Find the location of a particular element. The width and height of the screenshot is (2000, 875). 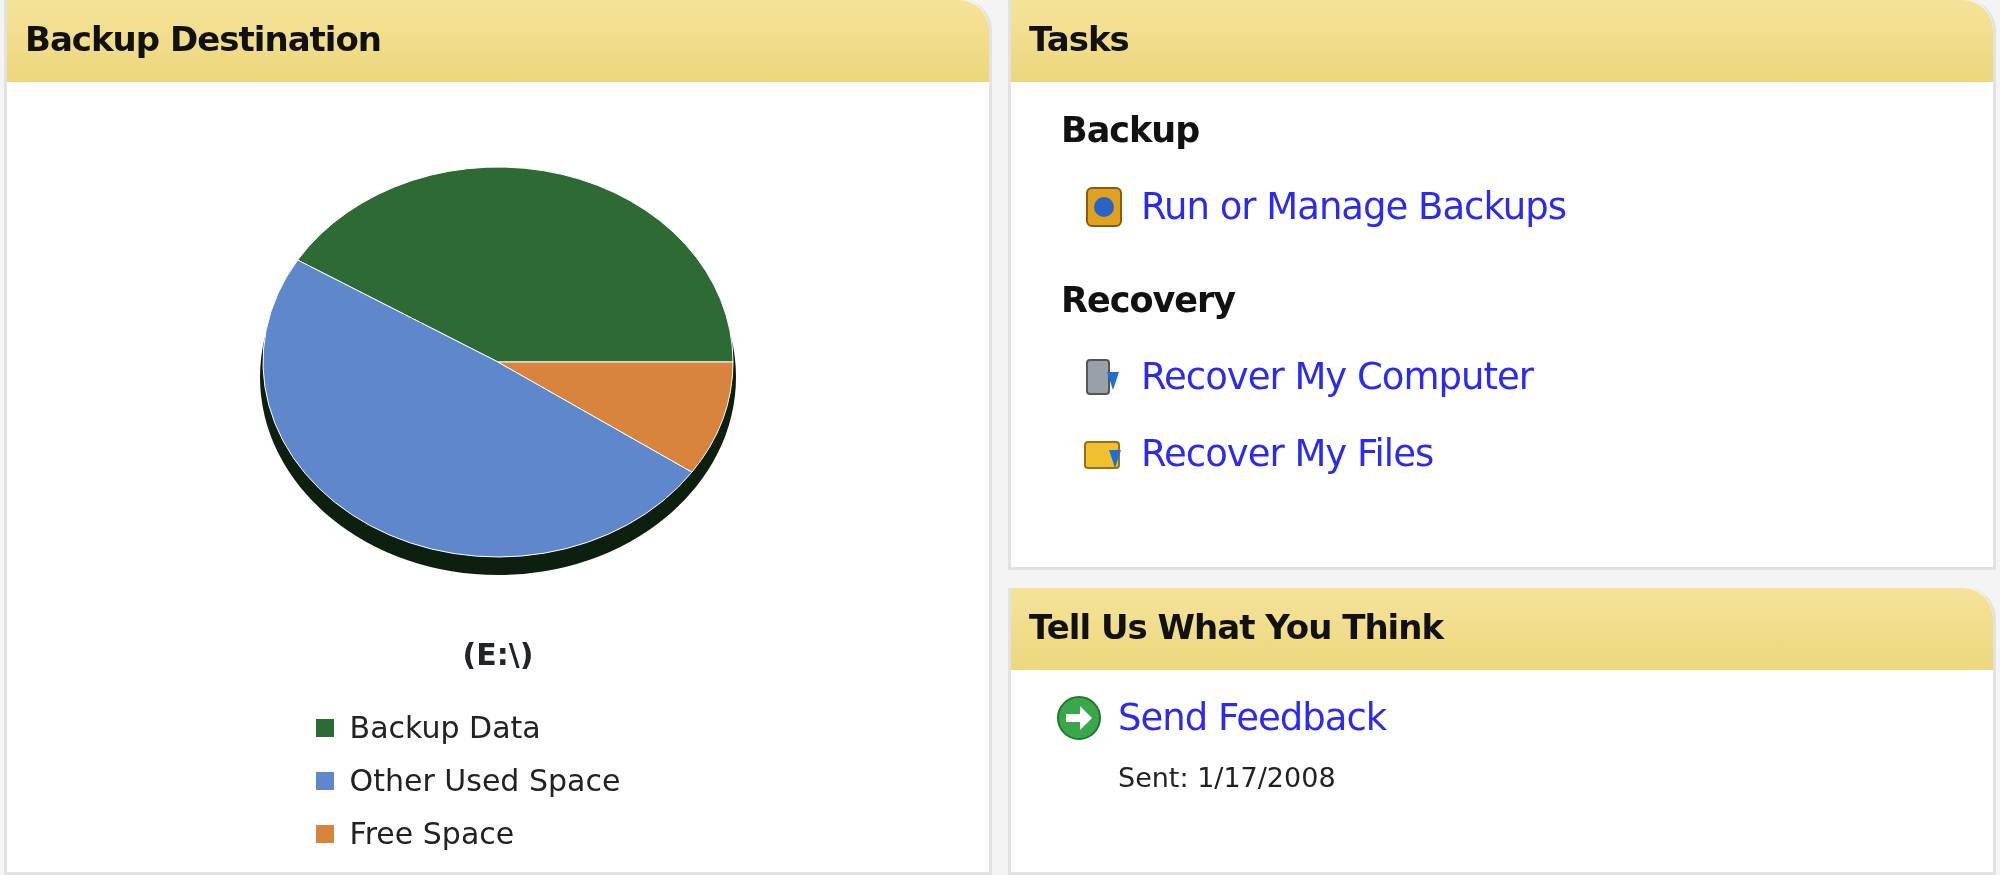

section-heading: Recovery is located at coordinates (1149, 300).